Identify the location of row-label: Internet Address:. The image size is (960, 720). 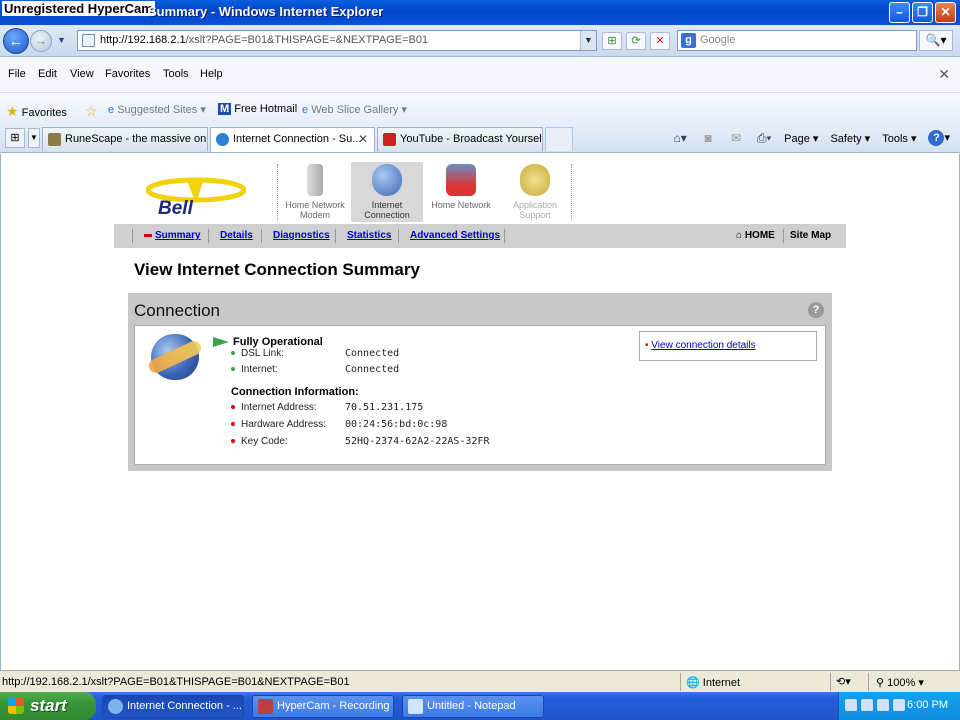
(279, 407).